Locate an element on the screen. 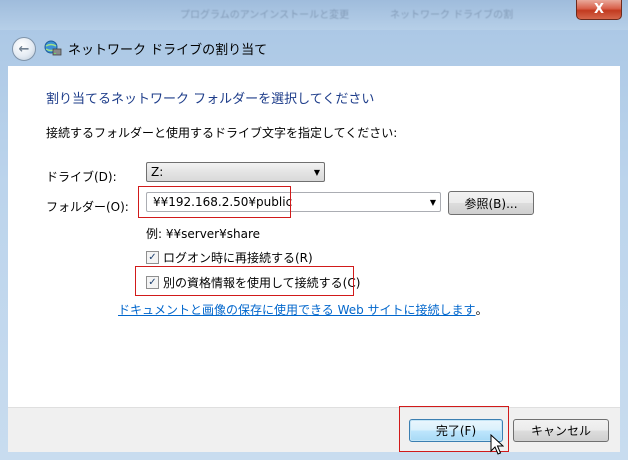 The height and width of the screenshot is (460, 628). background-ghost-text: プログラムのアンインストールと変更 is located at coordinates (265, 15).